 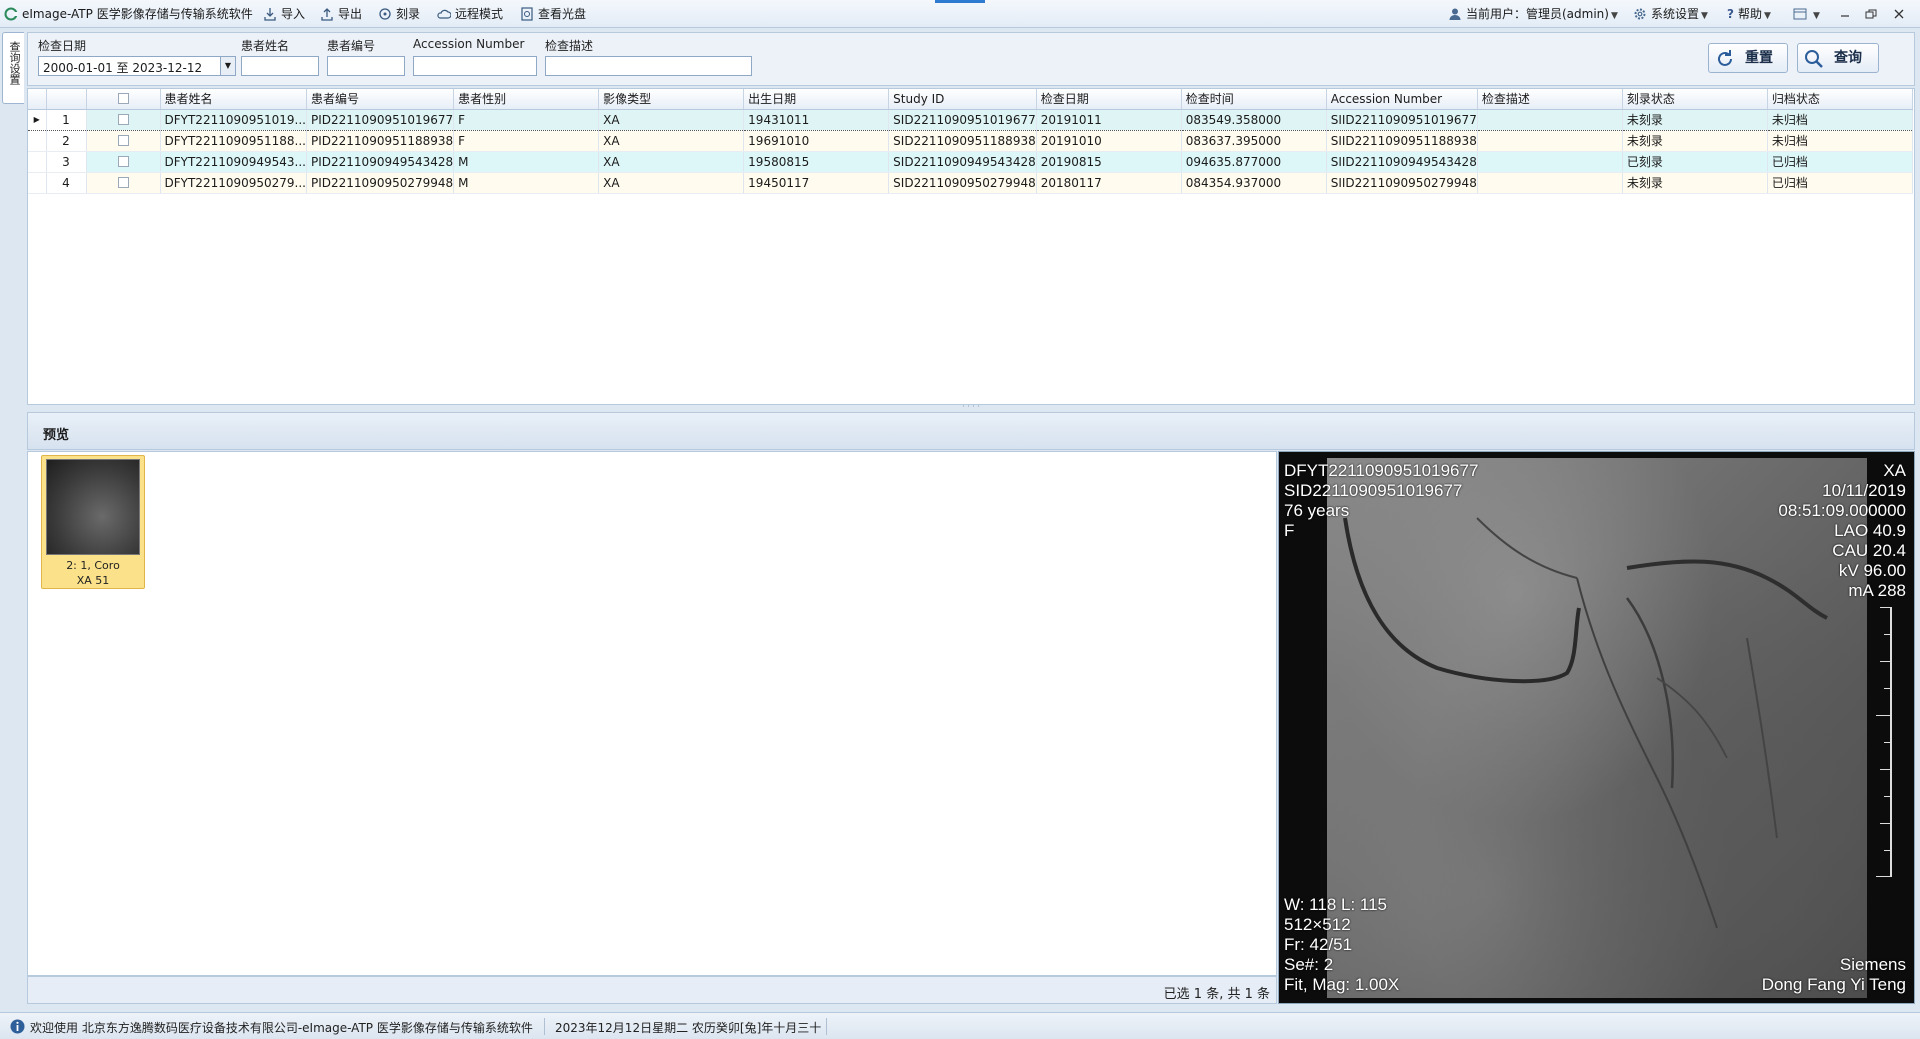 I want to click on col-header-burn: 刻录状态, so click(x=1695, y=99).